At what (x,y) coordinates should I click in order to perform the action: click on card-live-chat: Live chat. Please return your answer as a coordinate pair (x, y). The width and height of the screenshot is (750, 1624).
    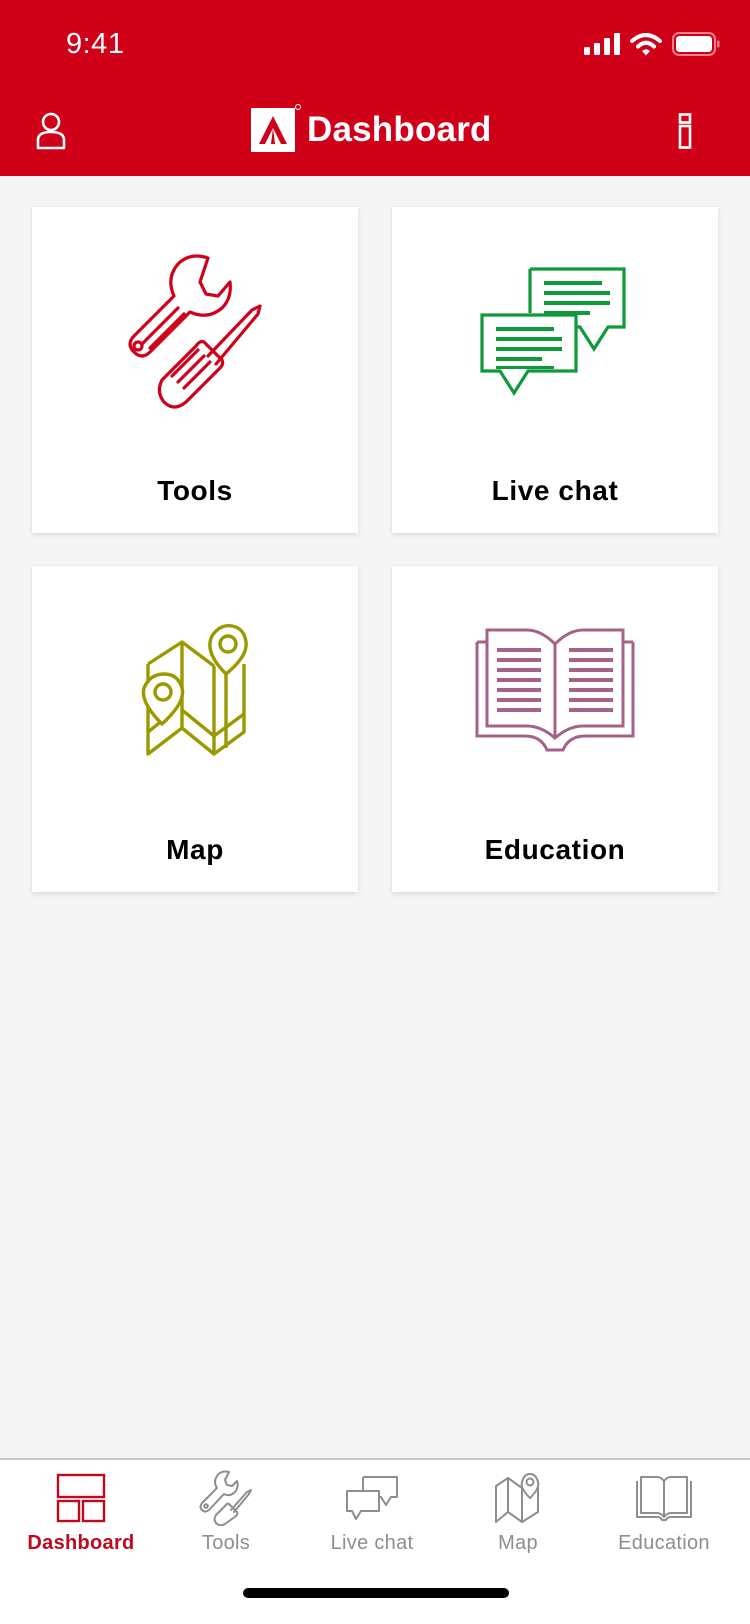
    Looking at the image, I should click on (555, 370).